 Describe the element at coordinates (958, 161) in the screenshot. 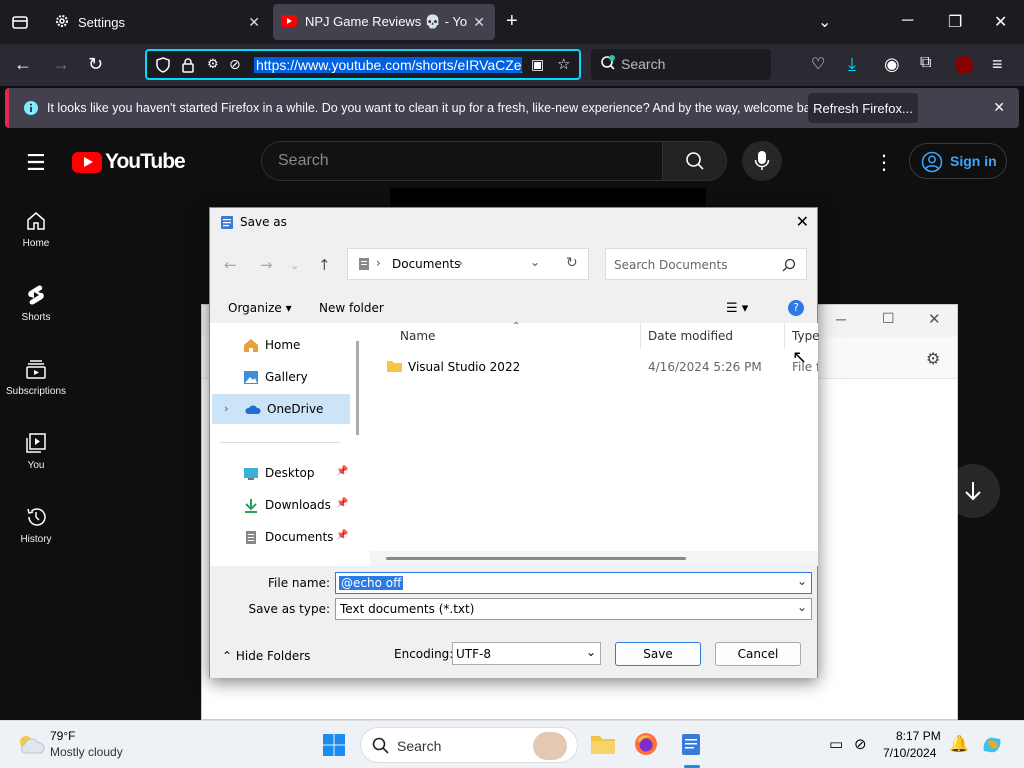

I see `sign-in-button: Sign in` at that location.